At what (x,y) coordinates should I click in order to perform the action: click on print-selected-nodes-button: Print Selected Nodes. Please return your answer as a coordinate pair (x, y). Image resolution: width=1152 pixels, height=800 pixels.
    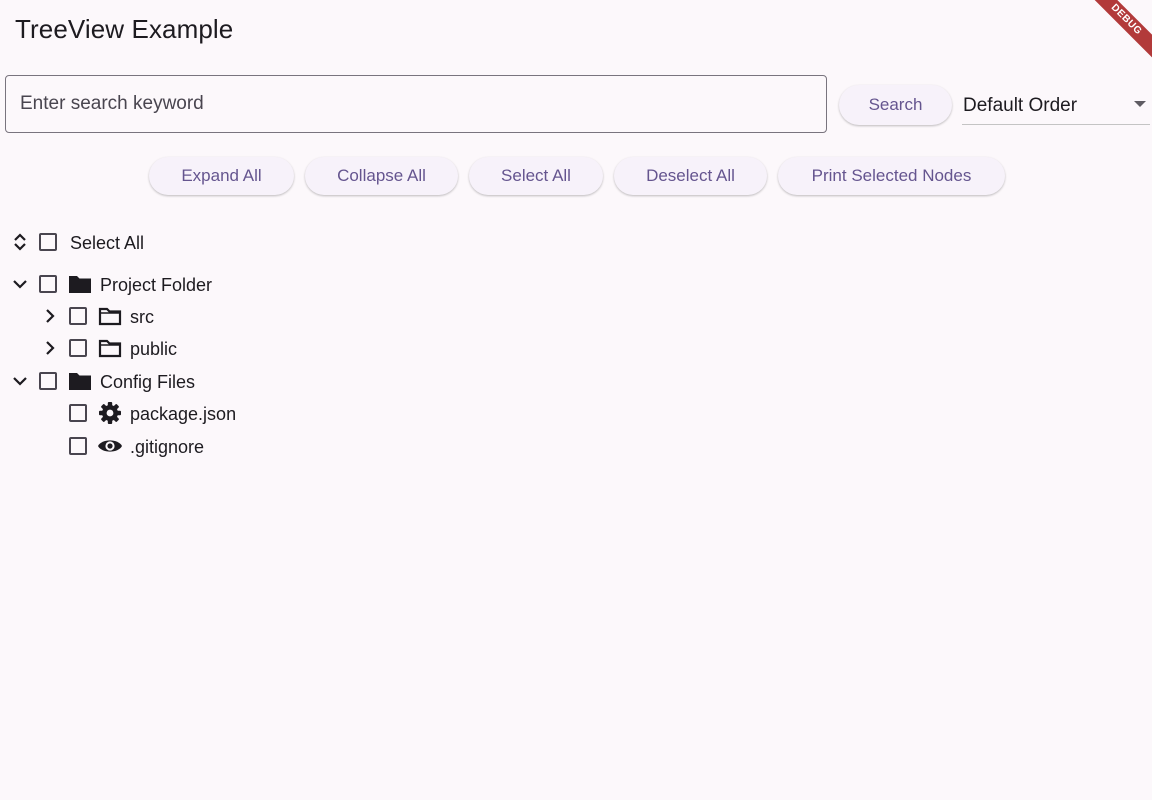
    Looking at the image, I should click on (891, 176).